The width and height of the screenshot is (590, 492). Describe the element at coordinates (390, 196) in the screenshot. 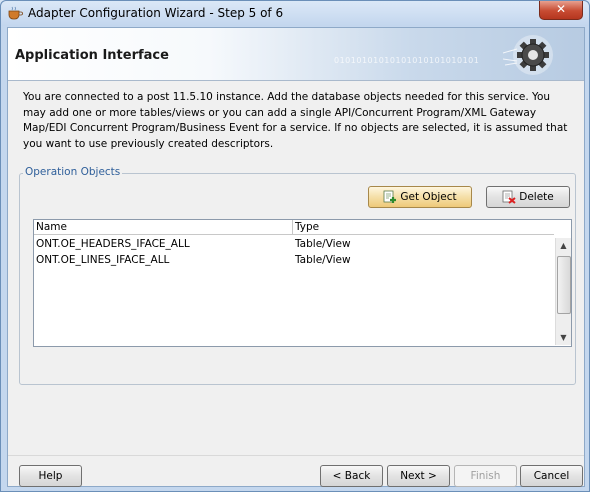

I see `add-object-icon` at that location.